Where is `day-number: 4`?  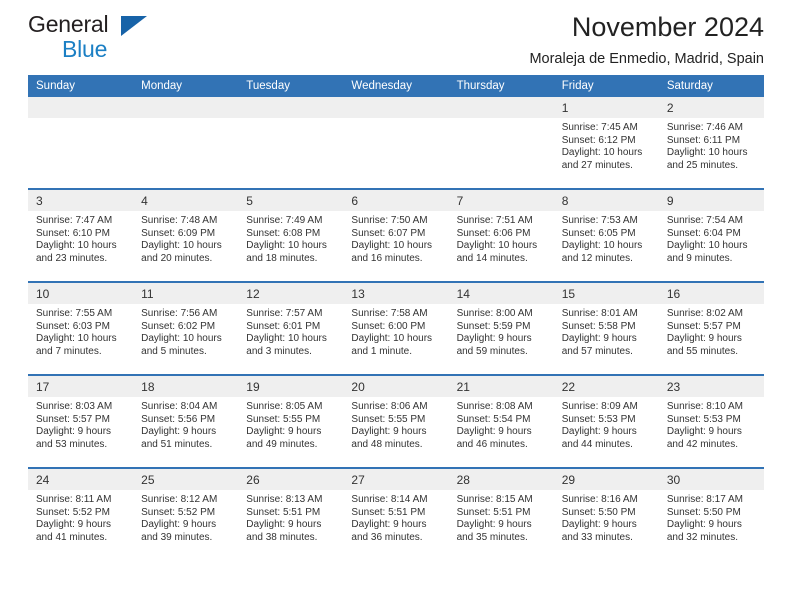
day-number: 4 is located at coordinates (186, 200).